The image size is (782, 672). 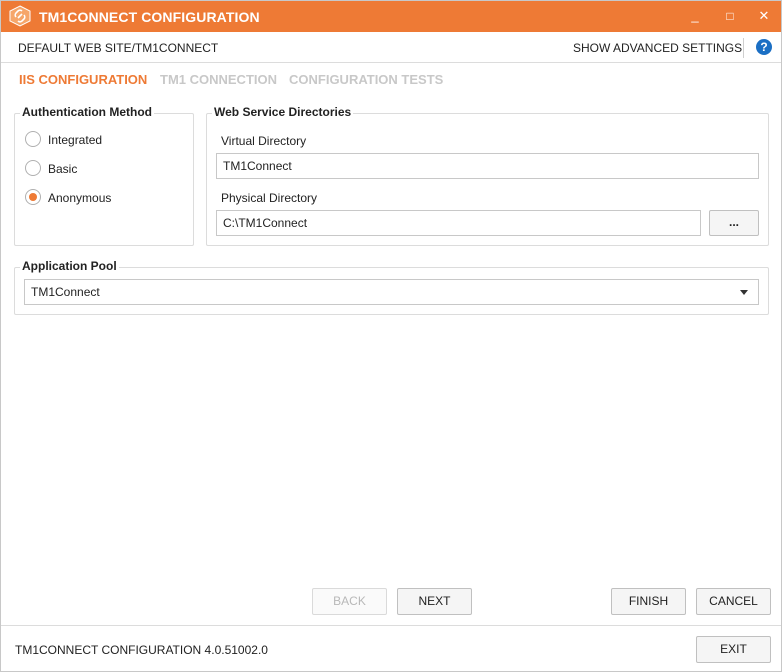 I want to click on minimize-icon: _, so click(x=695, y=15).